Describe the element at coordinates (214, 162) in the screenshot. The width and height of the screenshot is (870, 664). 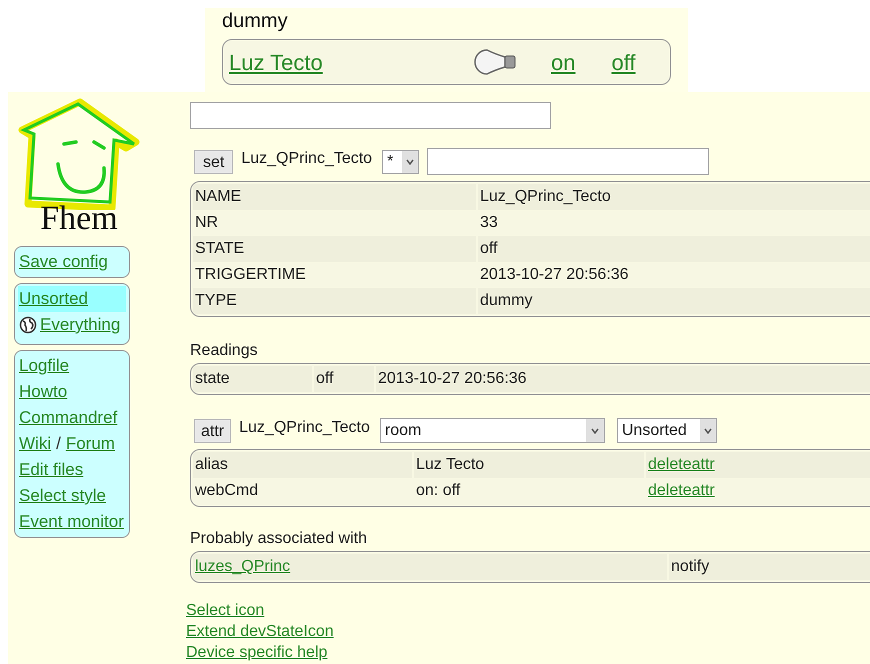
I see `set-button: set` at that location.